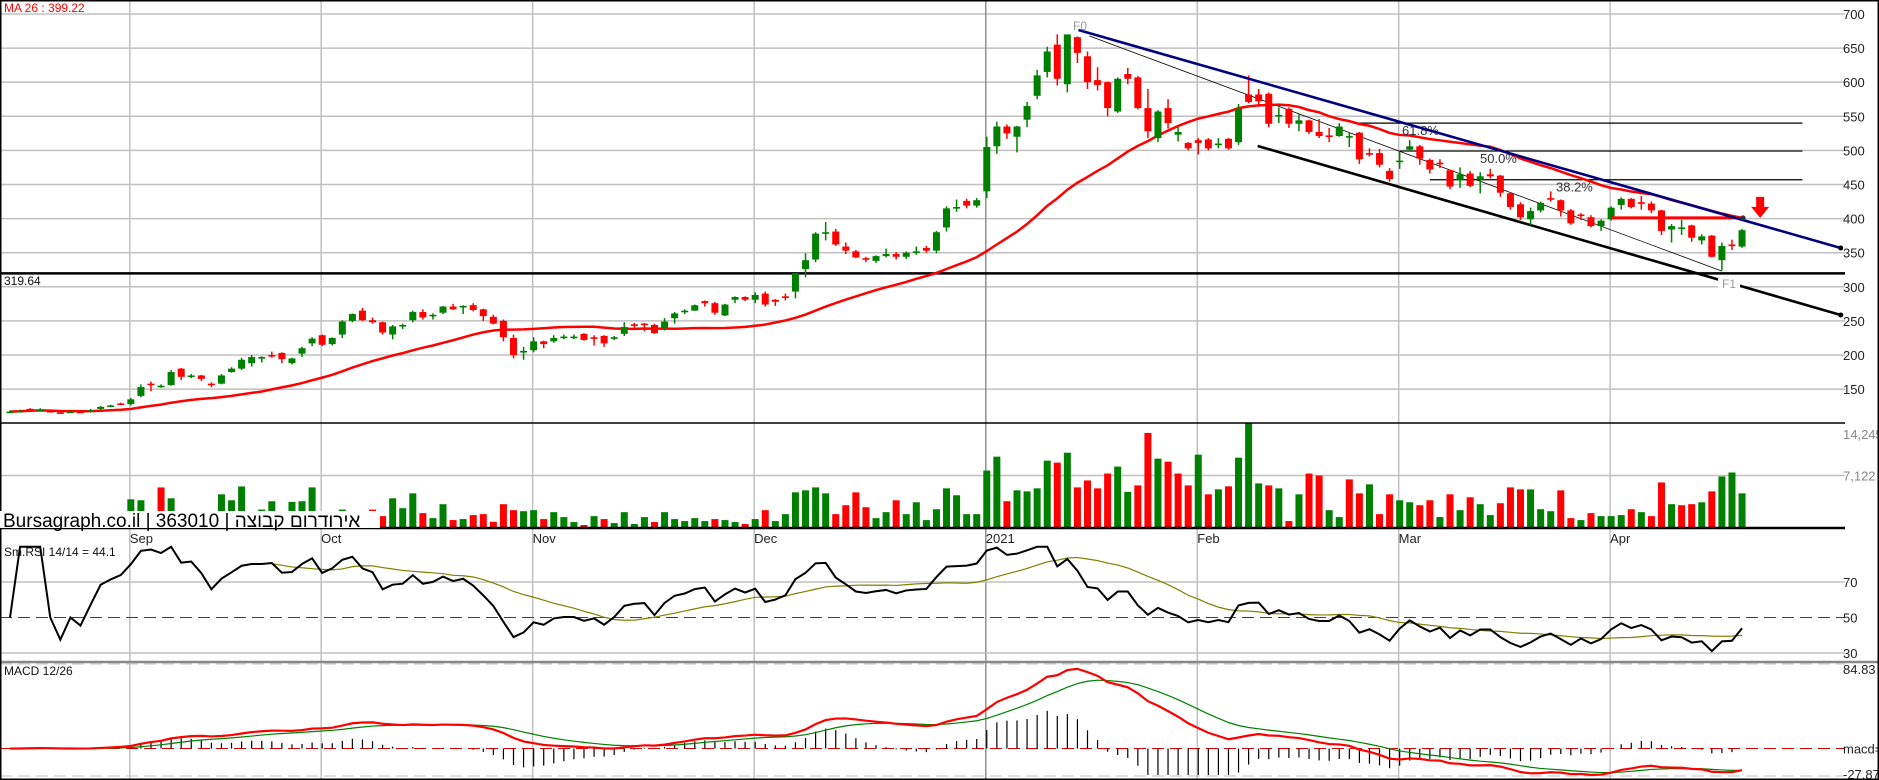 The image size is (1879, 780). I want to click on rsi-signal-line, so click(1007, 598).